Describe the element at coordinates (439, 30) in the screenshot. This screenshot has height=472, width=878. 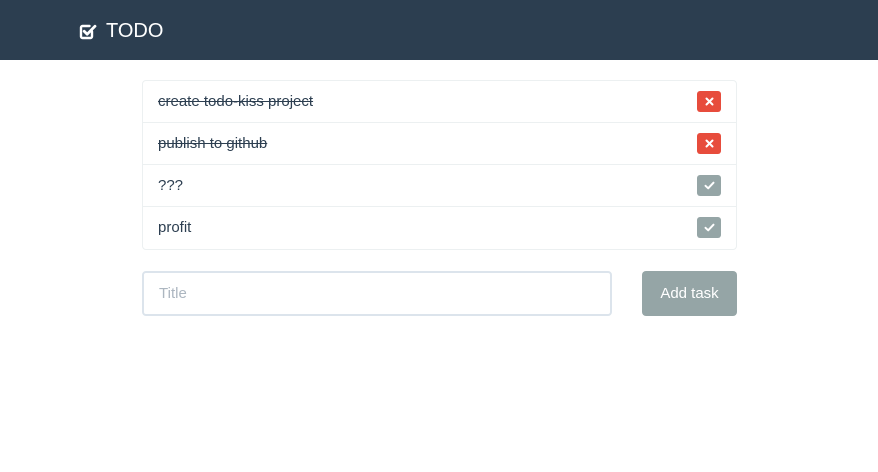
I see `navbar: TODO` at that location.